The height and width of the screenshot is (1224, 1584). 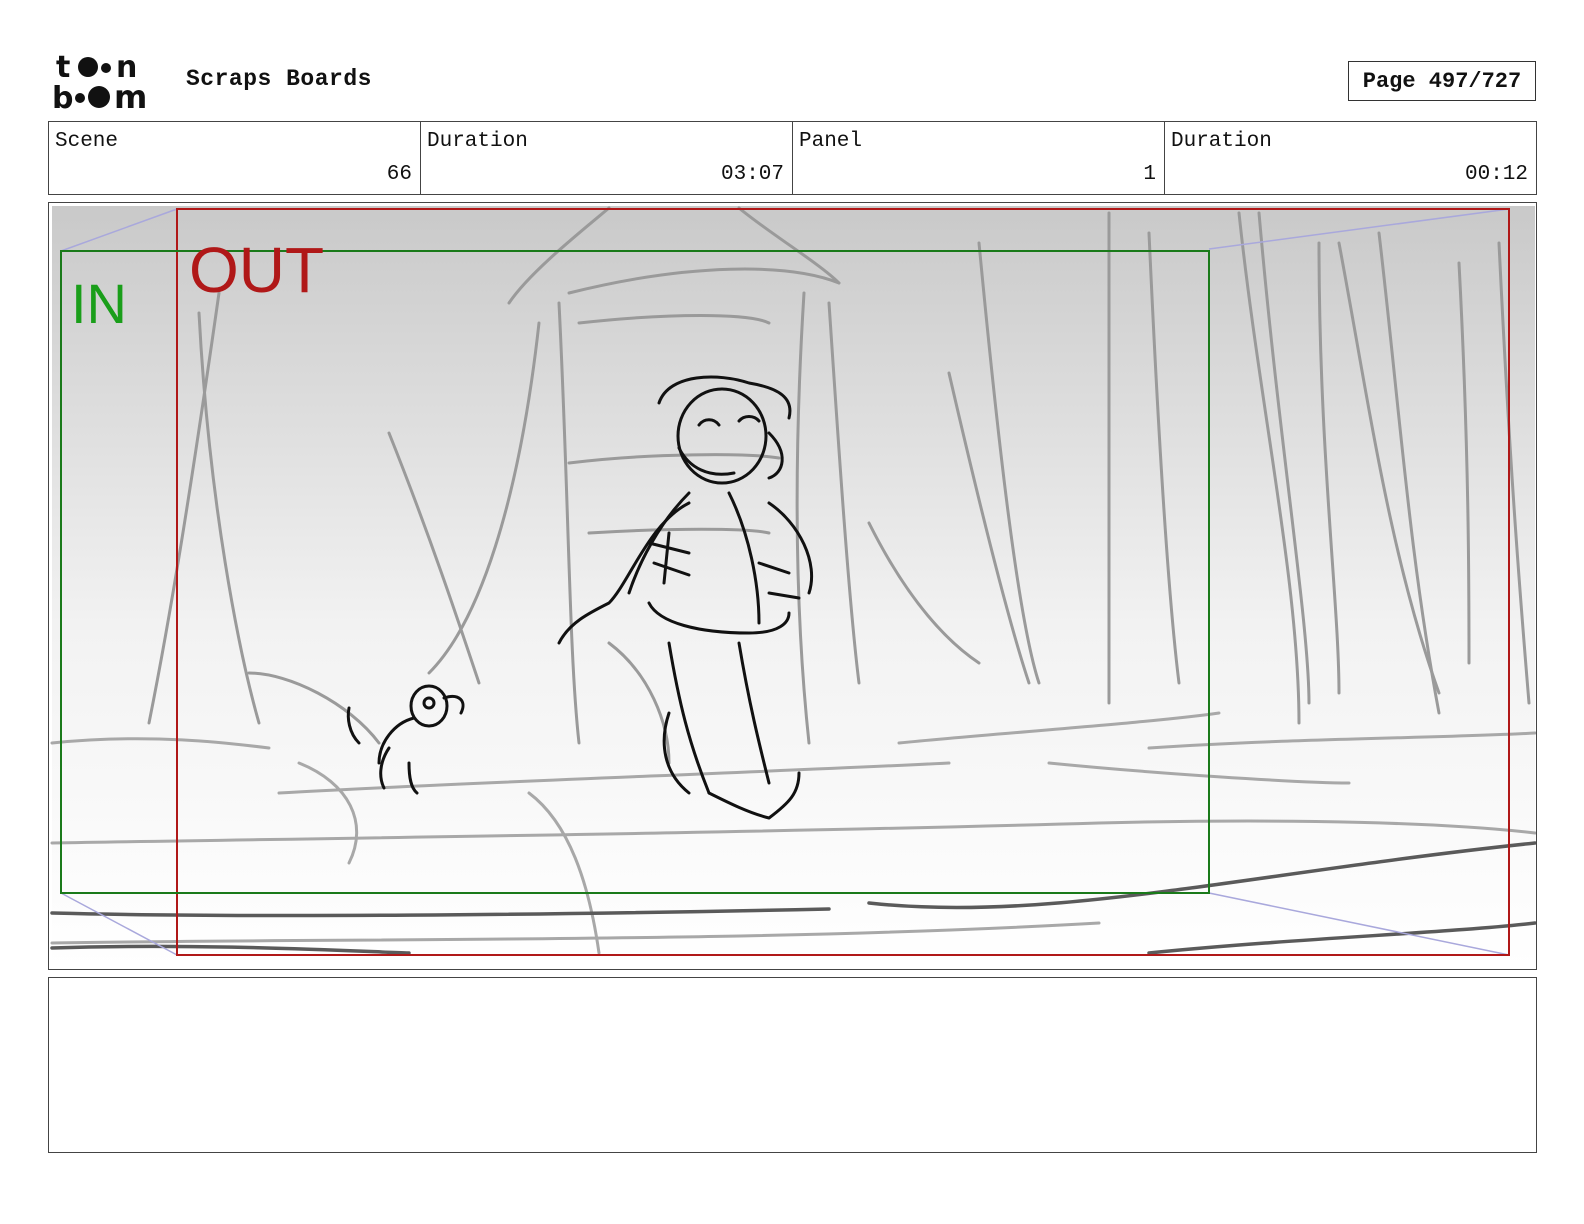 What do you see at coordinates (279, 79) in the screenshot?
I see `project-title: Scraps Boards` at bounding box center [279, 79].